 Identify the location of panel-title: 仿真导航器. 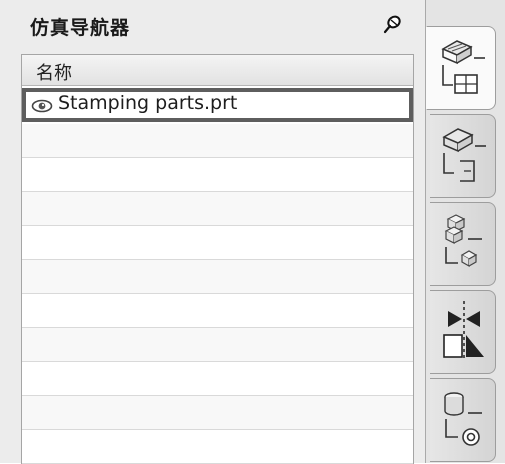
(80, 28).